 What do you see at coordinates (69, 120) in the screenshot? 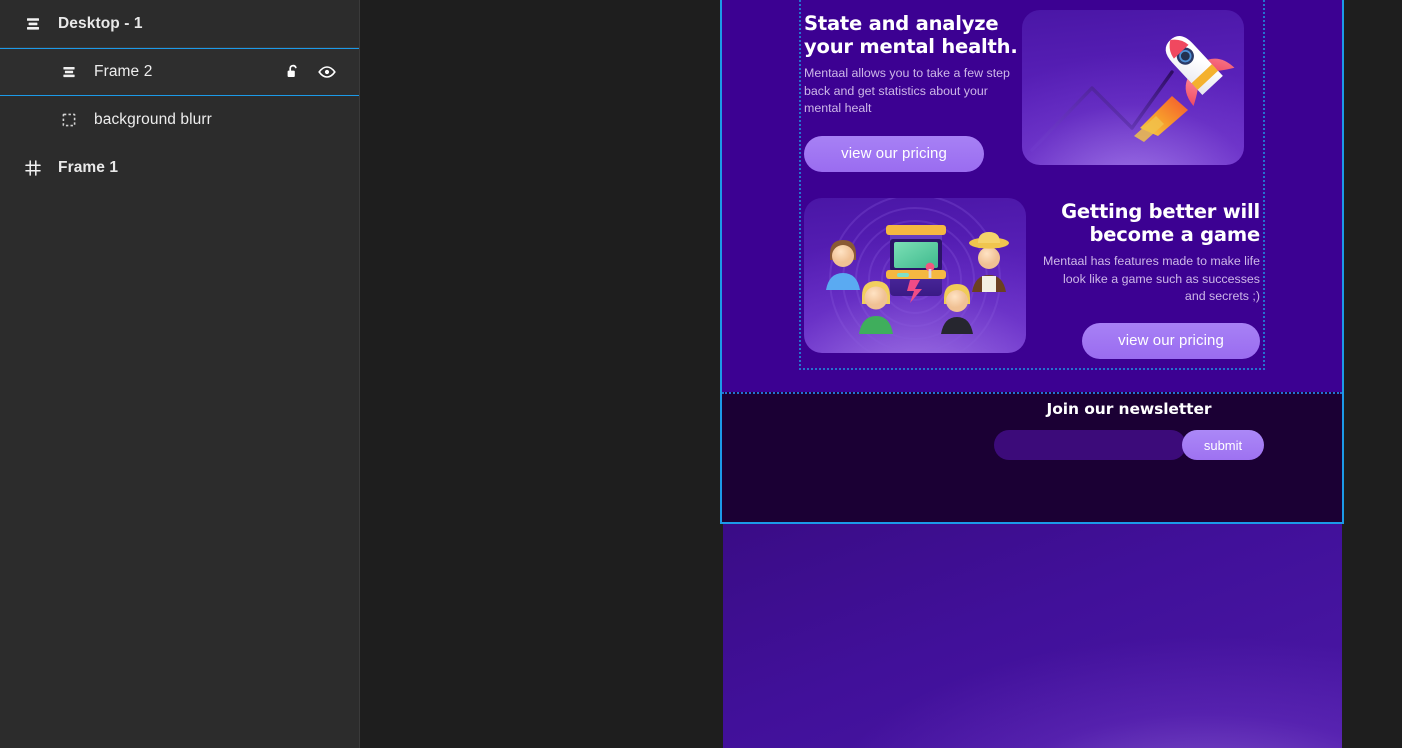
I see `group-dashed-icon` at bounding box center [69, 120].